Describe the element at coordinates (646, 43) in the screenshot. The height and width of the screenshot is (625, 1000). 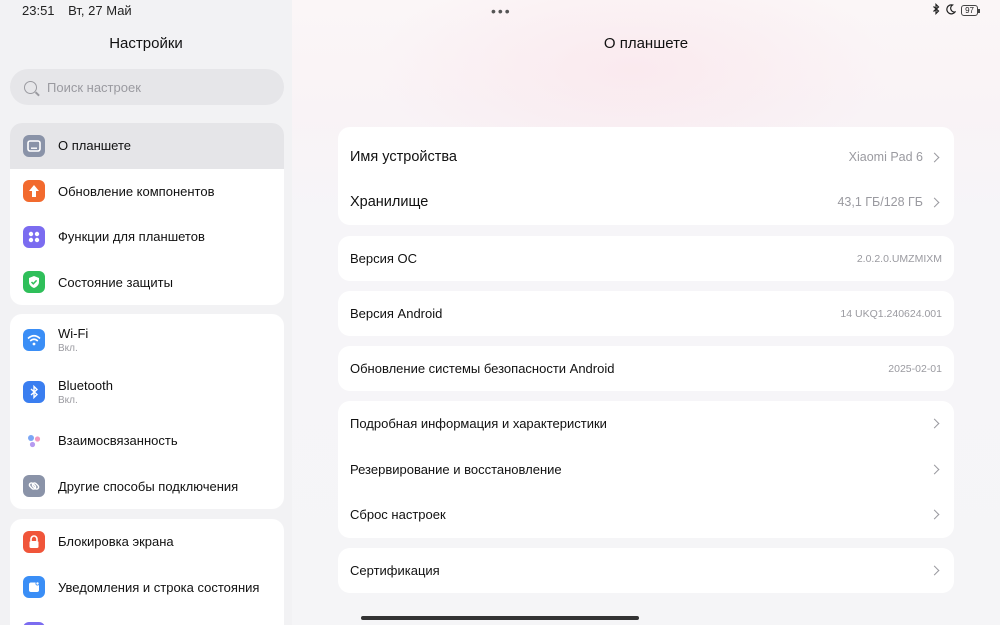
I see `page-title: О планшете` at that location.